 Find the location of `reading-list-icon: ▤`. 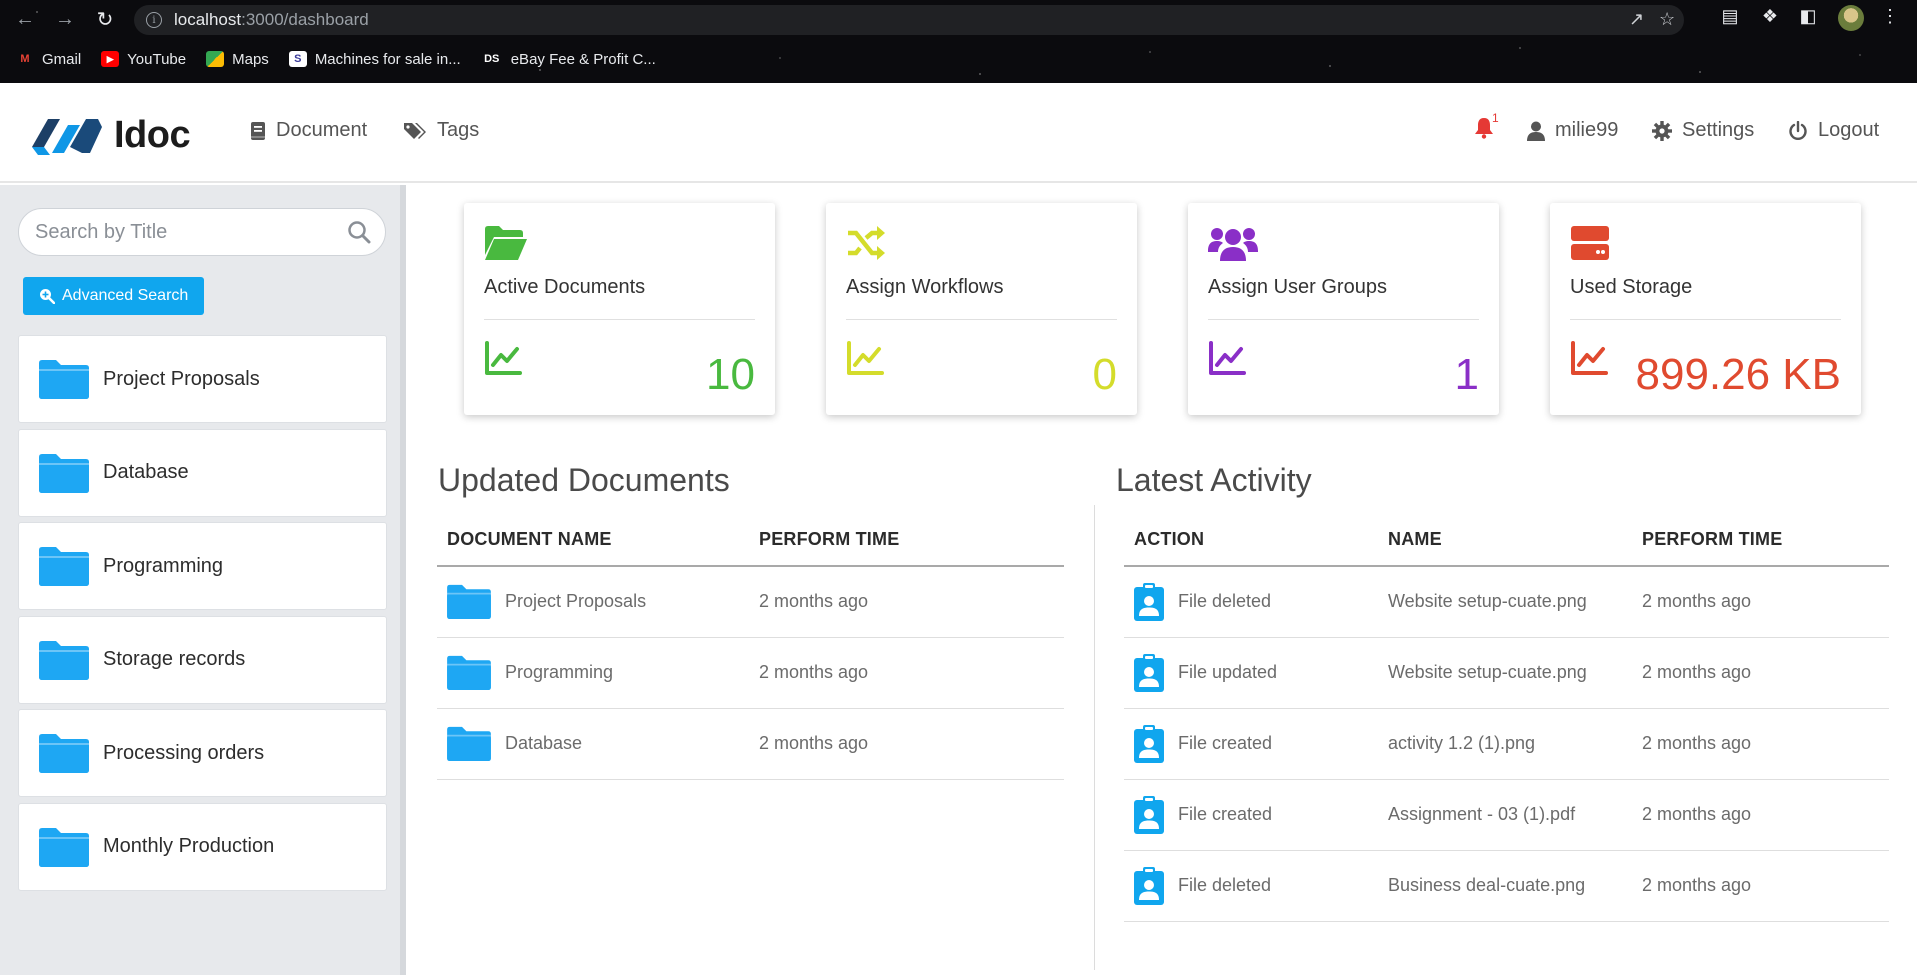

reading-list-icon: ▤ is located at coordinates (1730, 16).